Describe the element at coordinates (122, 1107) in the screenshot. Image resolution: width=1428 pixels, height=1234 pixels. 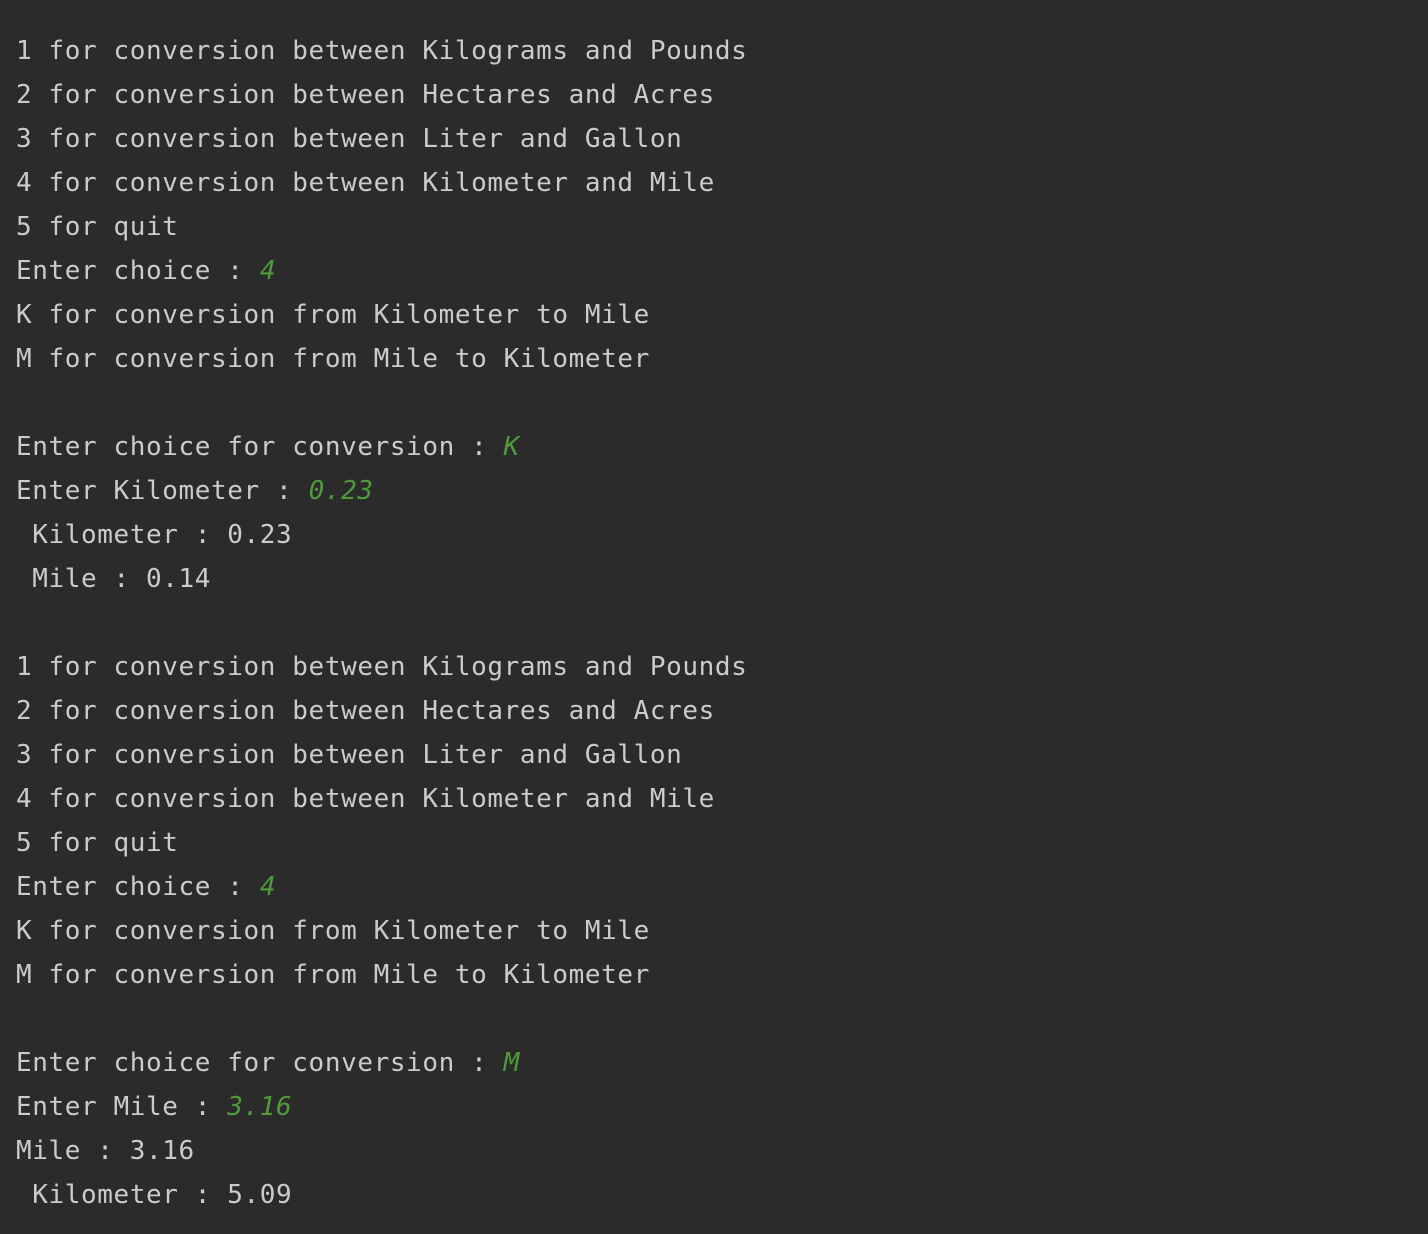
I see `output-text: Enter Mile :` at that location.